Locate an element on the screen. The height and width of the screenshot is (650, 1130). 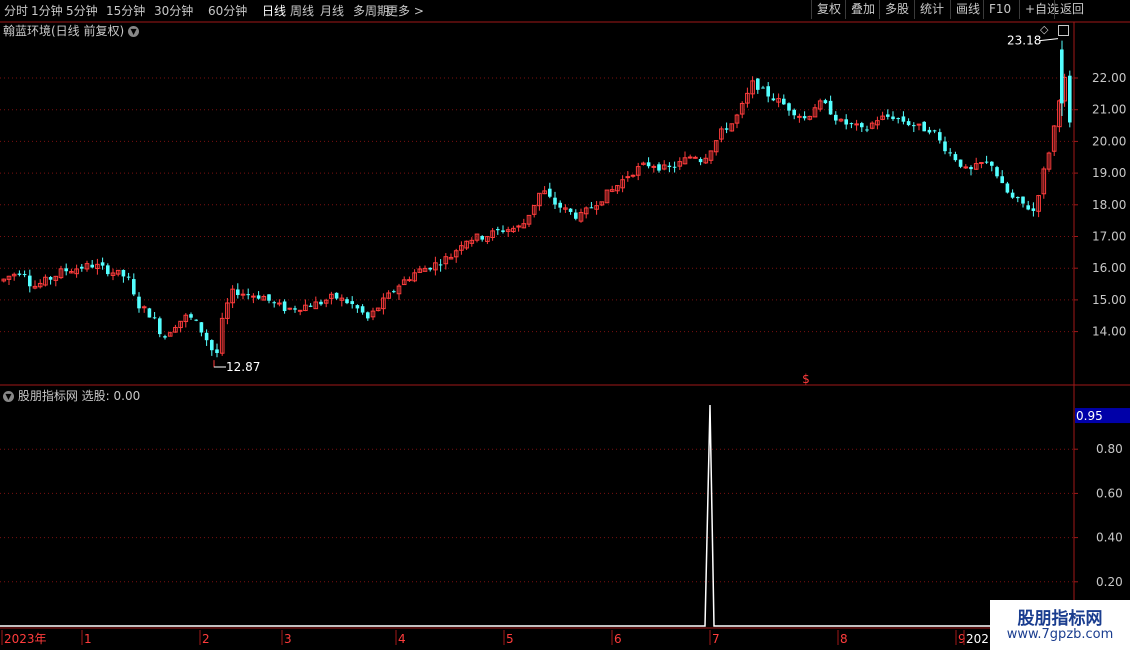
period-10: 更多 > is located at coordinates (405, 10).